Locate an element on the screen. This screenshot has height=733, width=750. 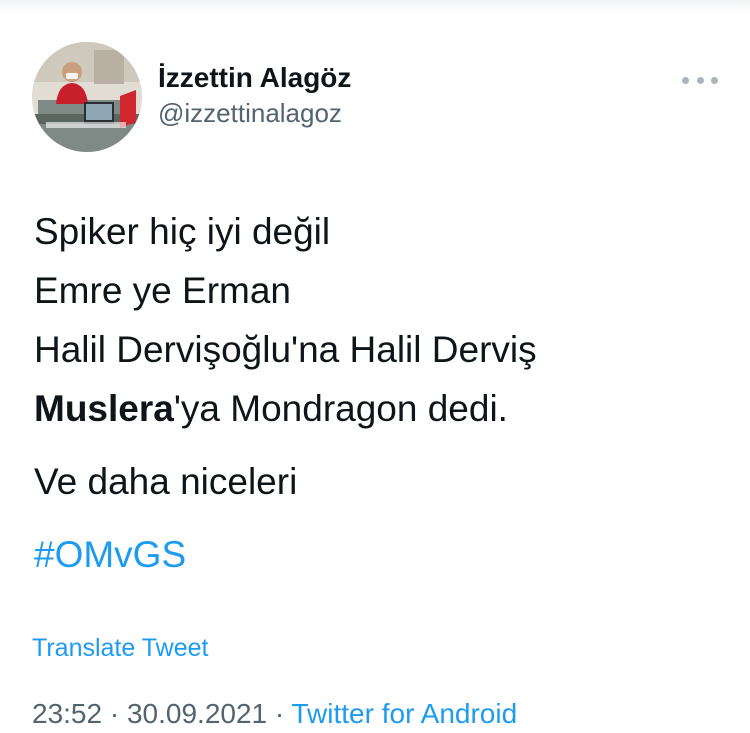
user-names: İzzettin Alagöz @izzettinalagoz is located at coordinates (254, 95).